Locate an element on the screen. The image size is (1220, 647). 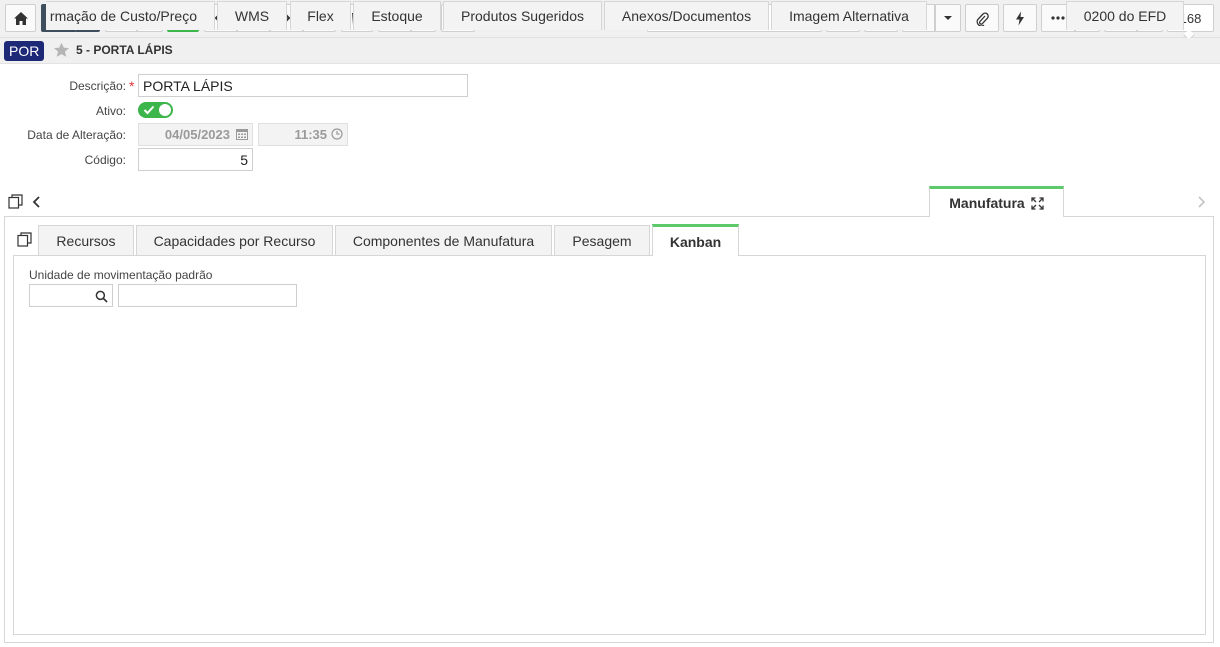
expand-icon is located at coordinates (1037, 203).